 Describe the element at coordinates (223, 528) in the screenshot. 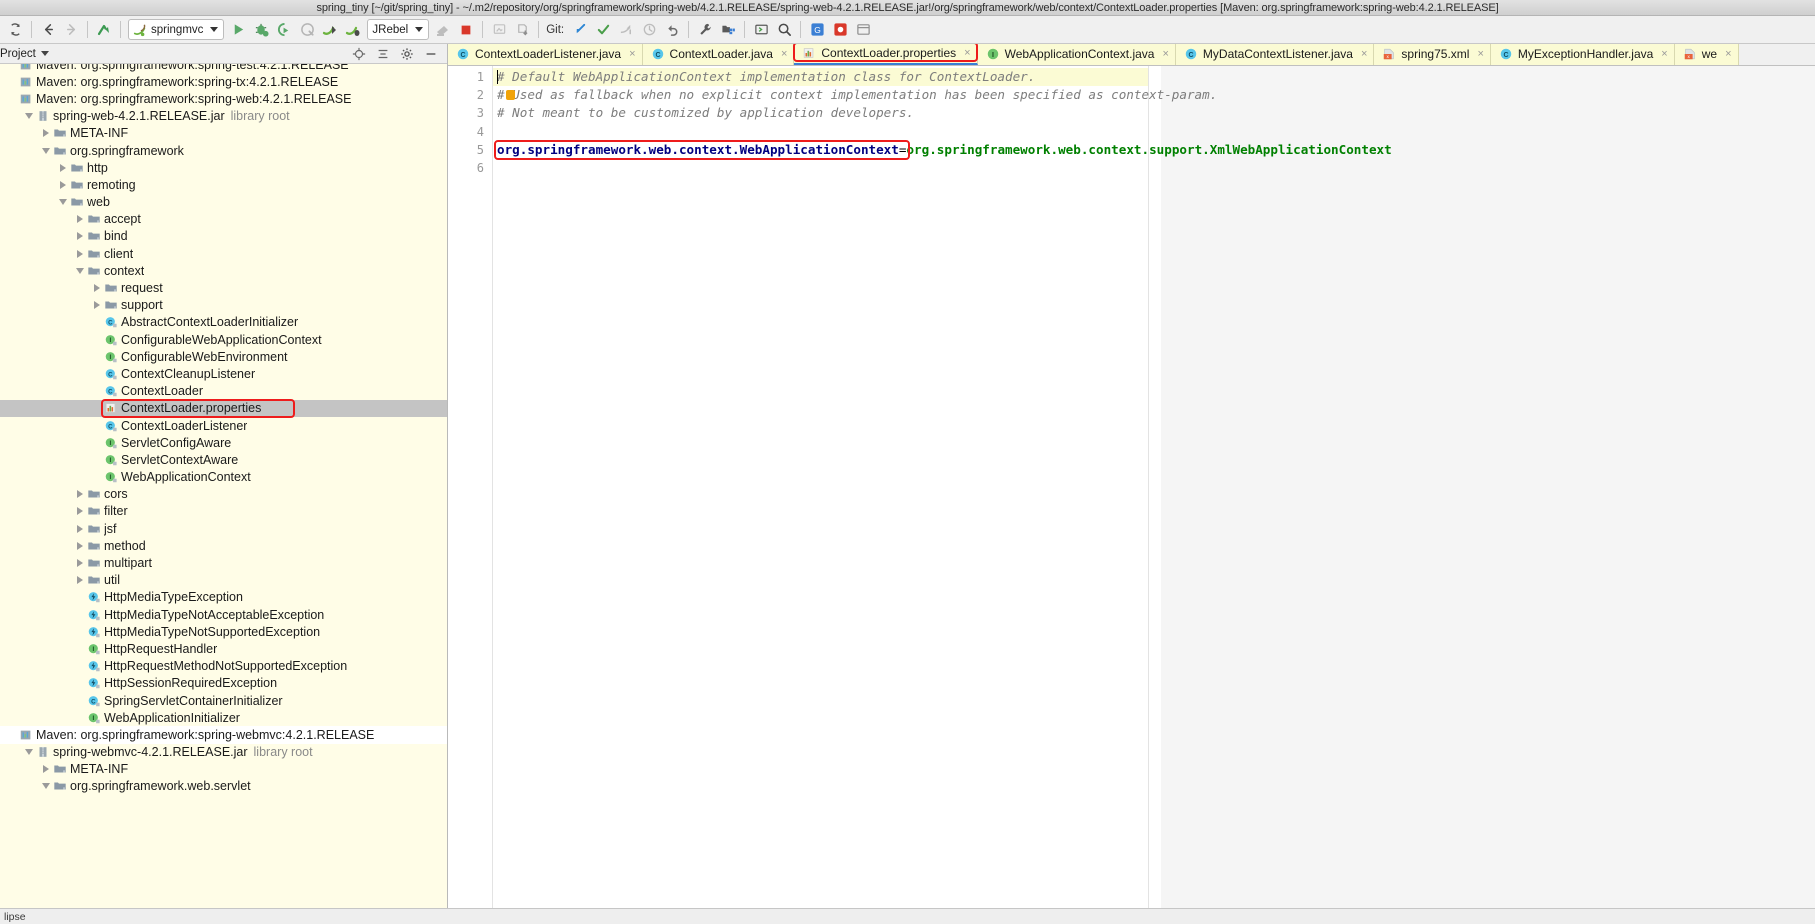

I see `tree-row: jsf` at that location.